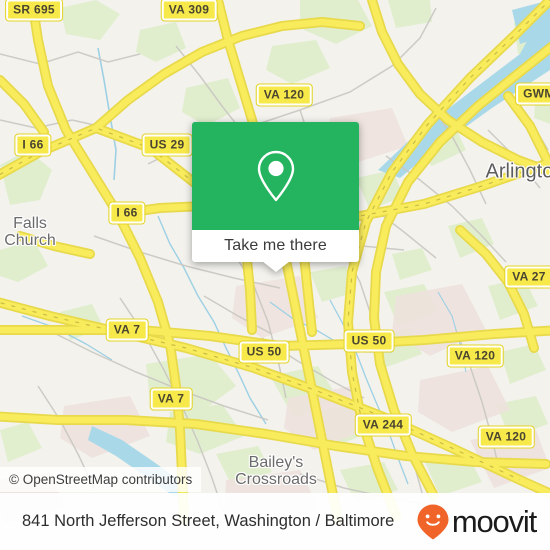  I want to click on place-label: Arlington, so click(517, 171).